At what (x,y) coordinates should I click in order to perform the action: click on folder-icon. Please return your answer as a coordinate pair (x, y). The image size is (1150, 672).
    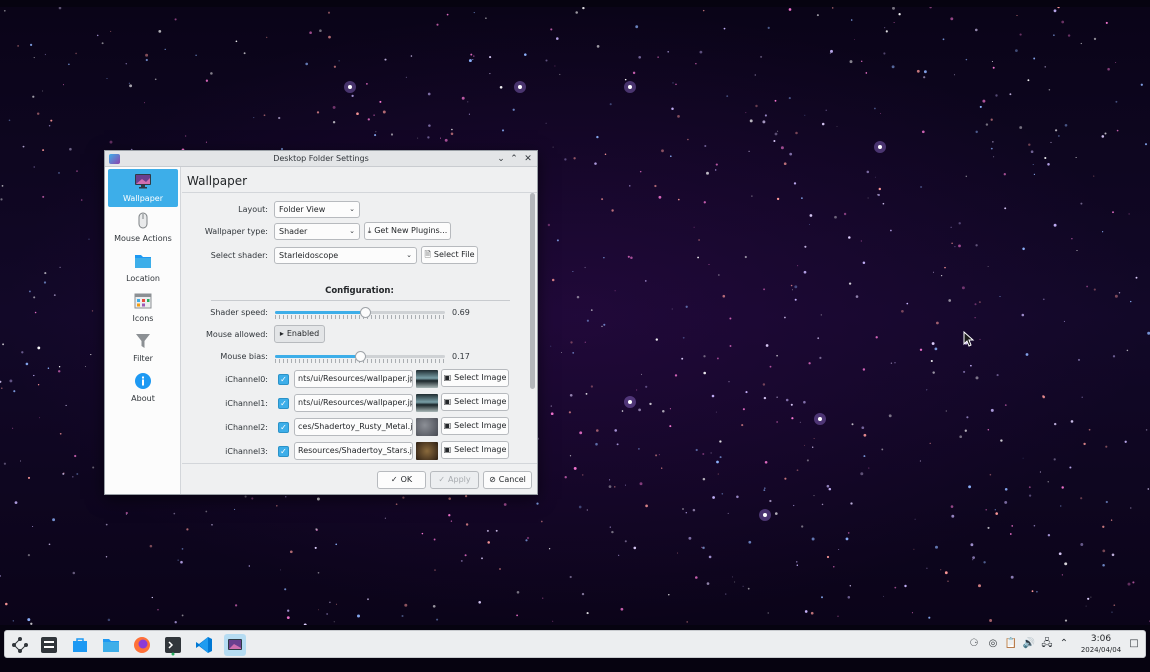
    Looking at the image, I should click on (143, 261).